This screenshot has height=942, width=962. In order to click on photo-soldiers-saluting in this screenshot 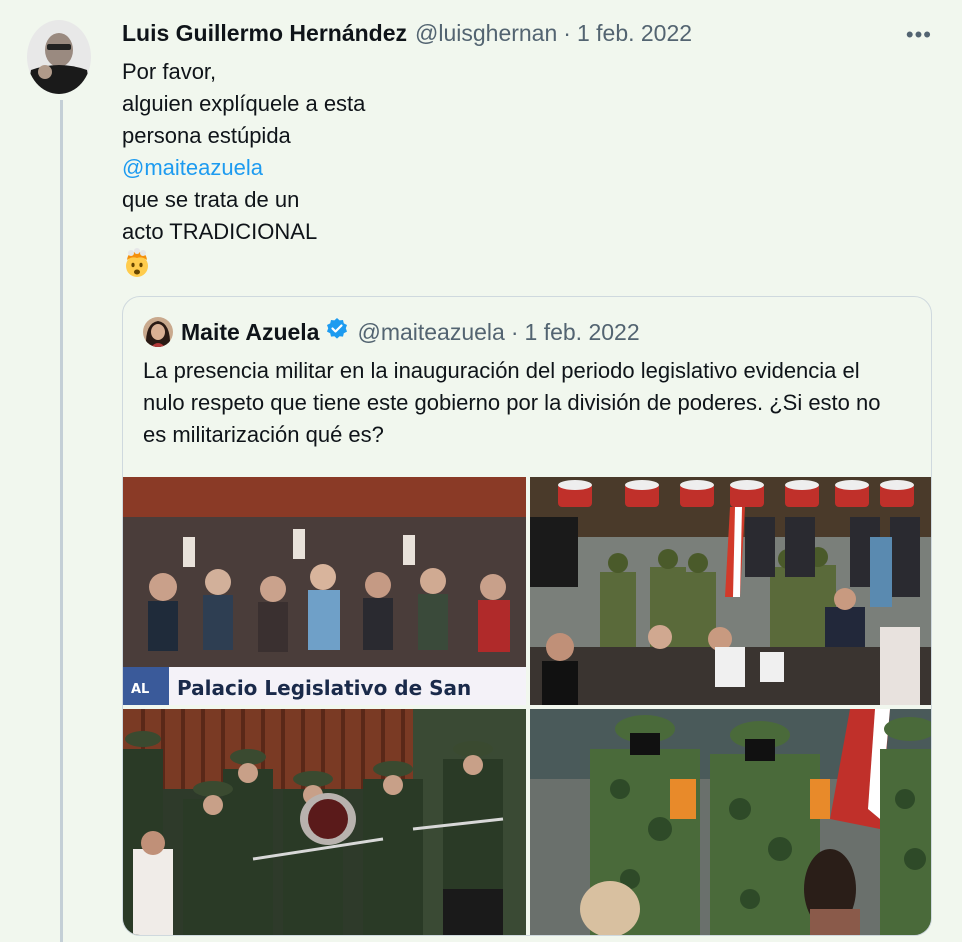, I will do `click(730, 591)`.